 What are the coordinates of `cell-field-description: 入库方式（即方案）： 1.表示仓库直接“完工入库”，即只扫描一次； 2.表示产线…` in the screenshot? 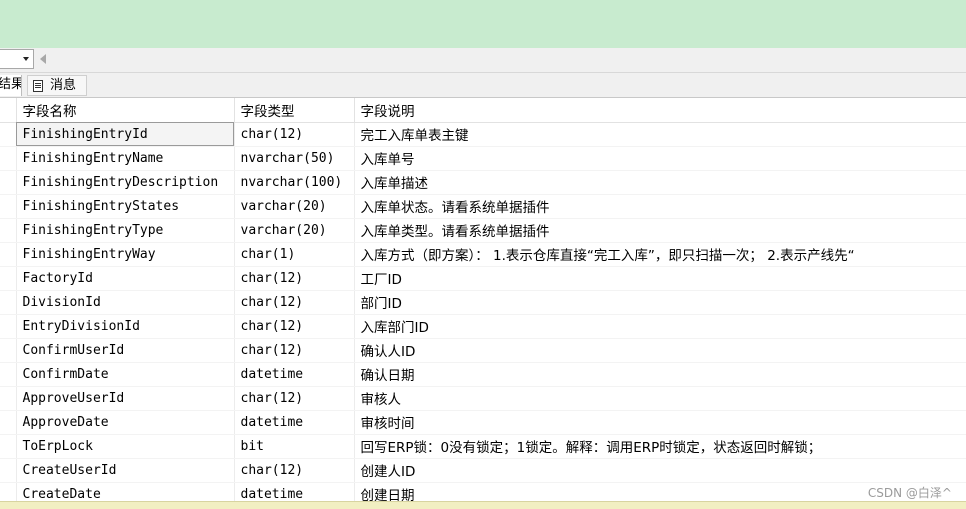 It's located at (660, 254).